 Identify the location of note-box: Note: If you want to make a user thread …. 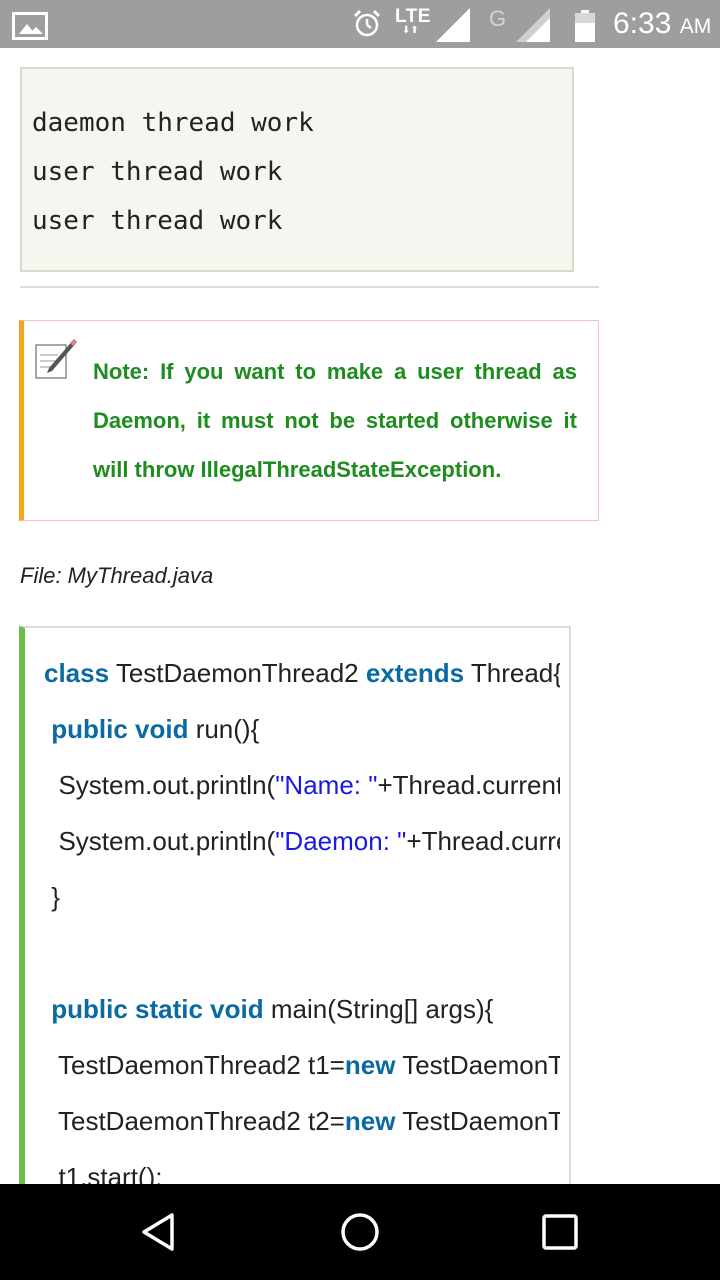
(309, 420).